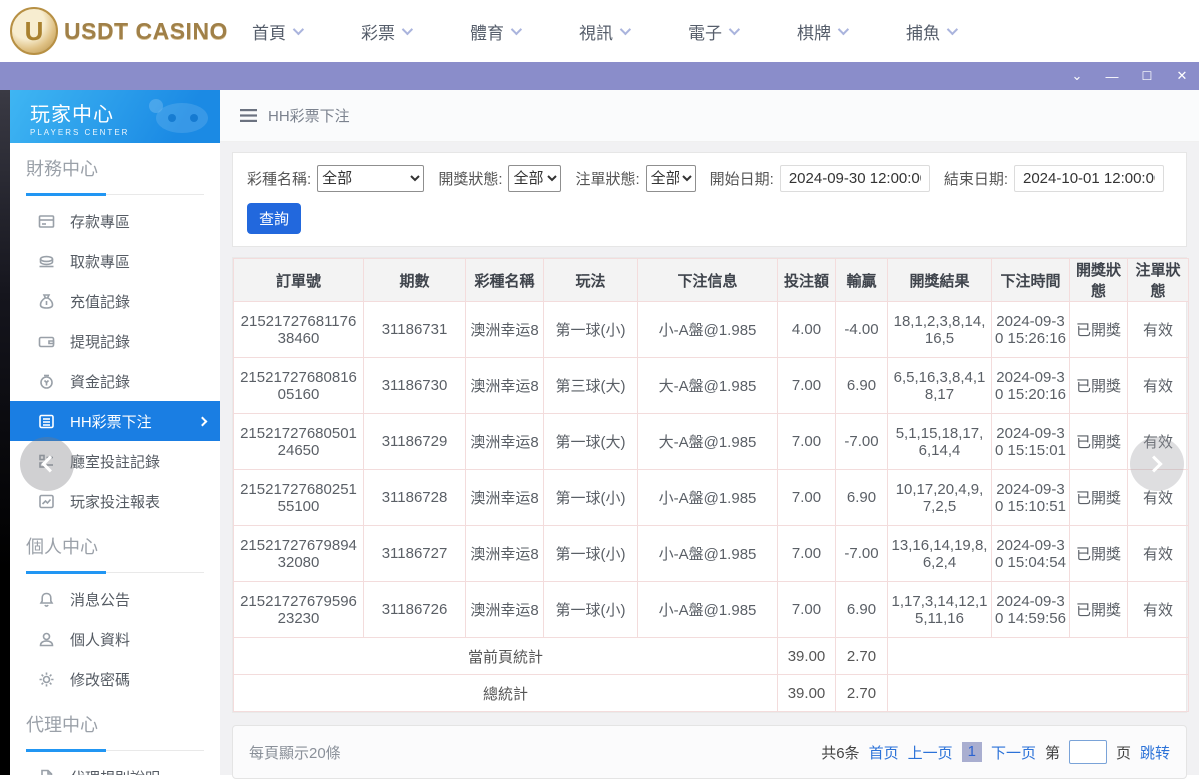 The image size is (1199, 779). I want to click on sidebar-section-finance: 財務中心, so click(115, 175).